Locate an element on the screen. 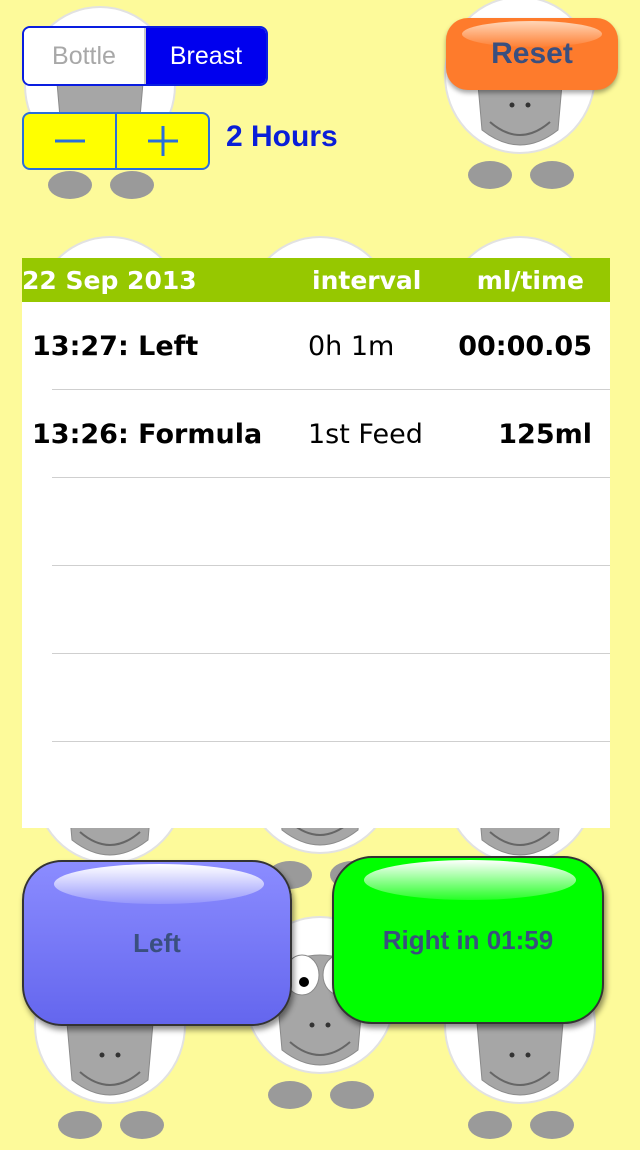  reset-button: Reset is located at coordinates (532, 54).